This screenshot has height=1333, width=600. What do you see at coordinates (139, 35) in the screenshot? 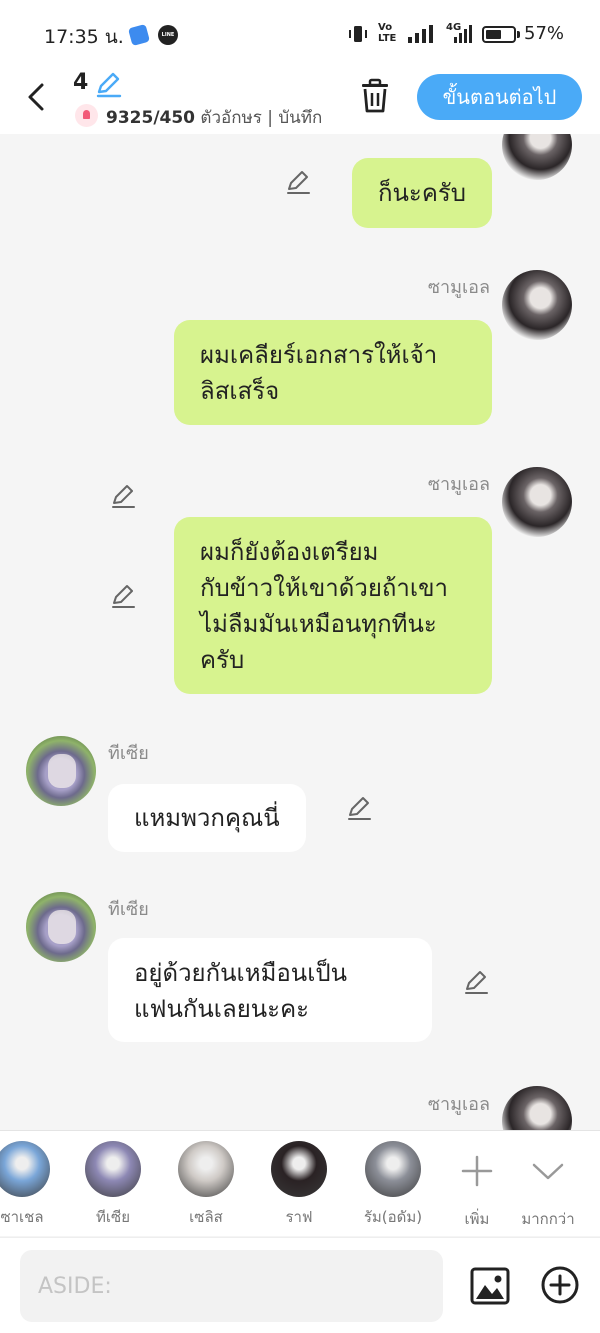
I see `app-notification-icon` at bounding box center [139, 35].